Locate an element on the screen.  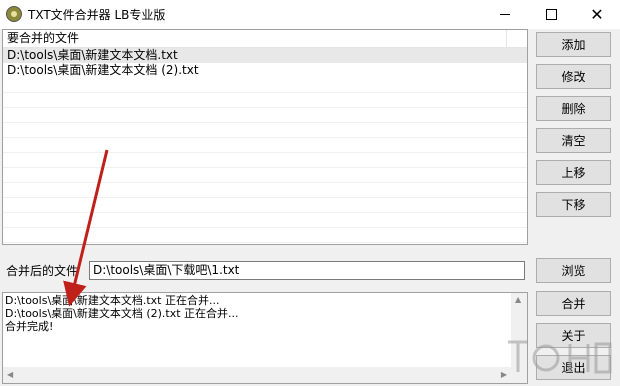
horizontal-scrollbar: ◀ ▶ is located at coordinates (257, 375).